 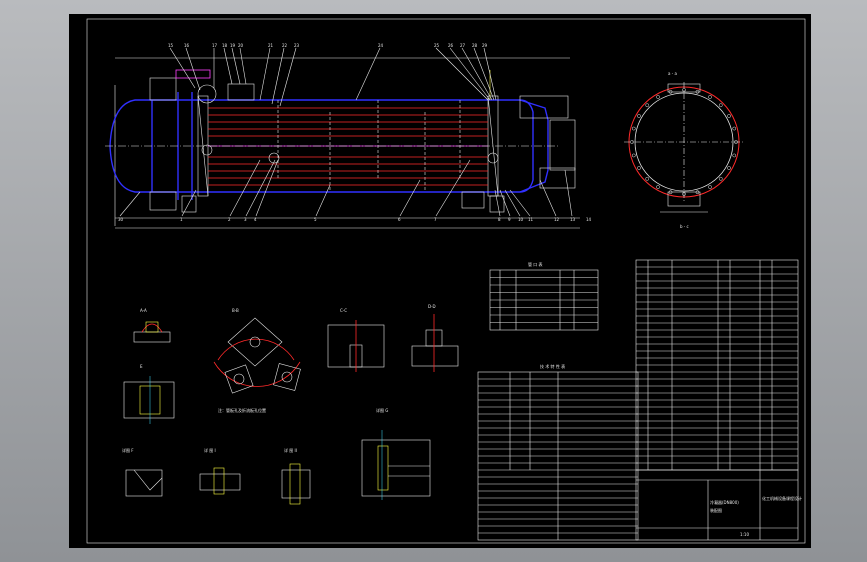 What do you see at coordinates (437, 45) in the screenshot?
I see `balloon: 25` at bounding box center [437, 45].